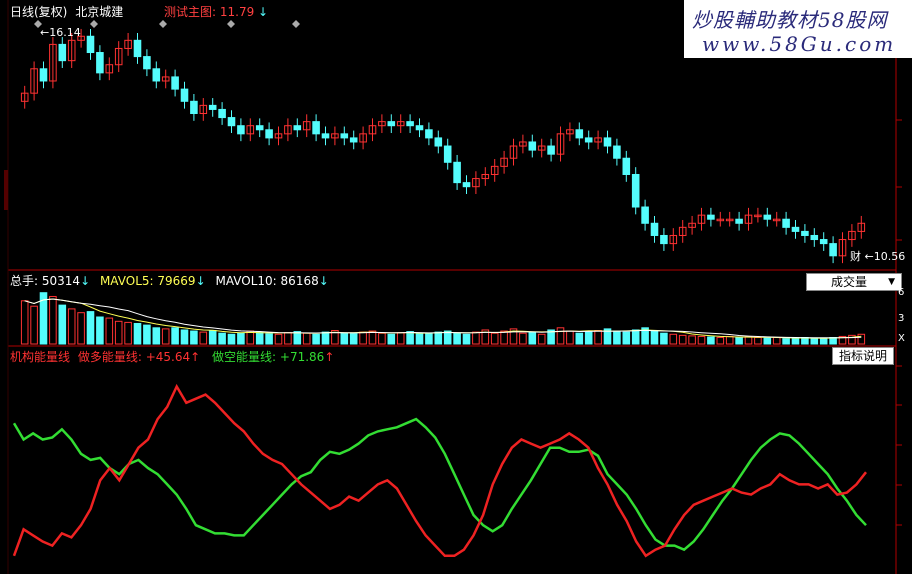  Describe the element at coordinates (889, 256) in the screenshot. I see `low-price-value: 10.56` at that location.